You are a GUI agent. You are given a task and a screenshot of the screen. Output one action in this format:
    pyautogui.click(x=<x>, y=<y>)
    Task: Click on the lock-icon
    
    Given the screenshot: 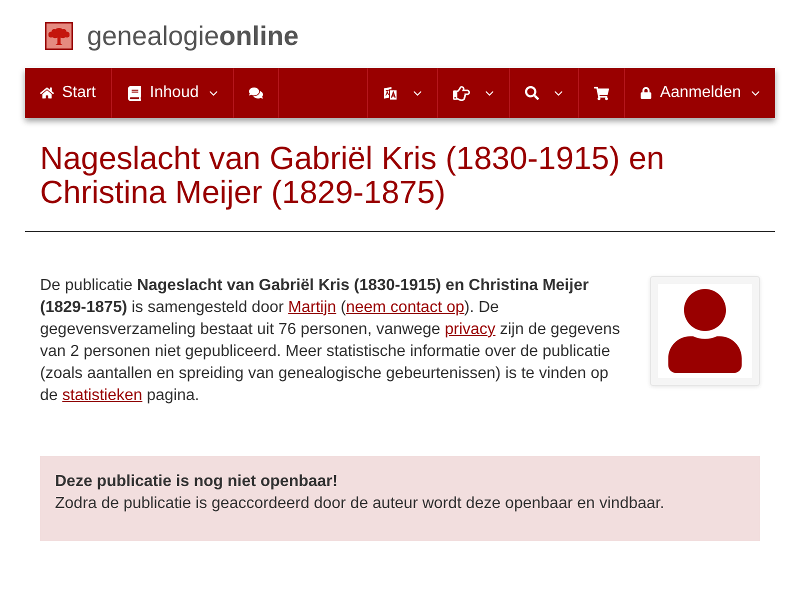 What is the action you would take?
    pyautogui.click(x=646, y=93)
    